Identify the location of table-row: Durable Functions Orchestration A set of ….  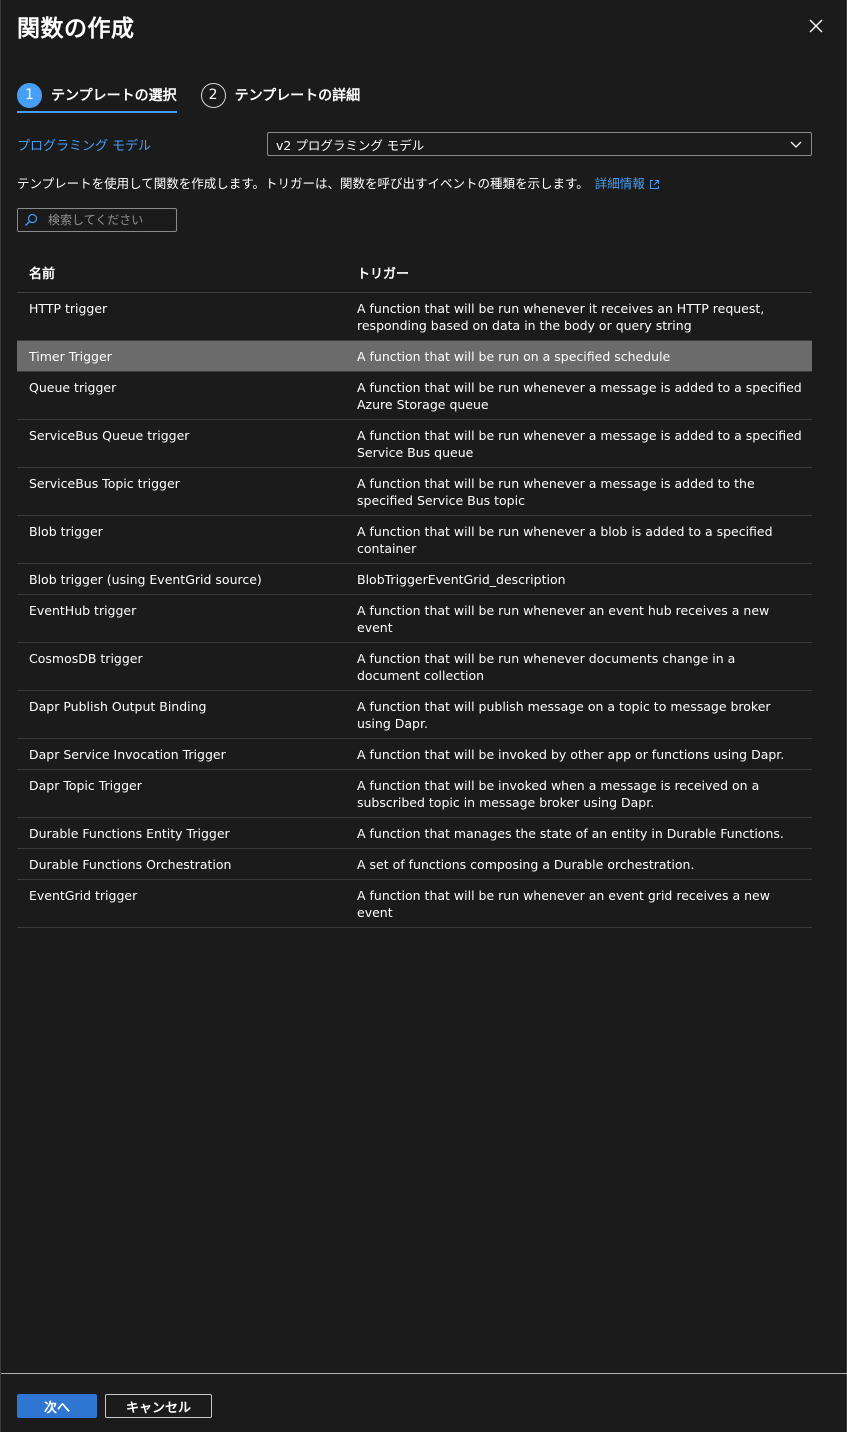
(414, 864).